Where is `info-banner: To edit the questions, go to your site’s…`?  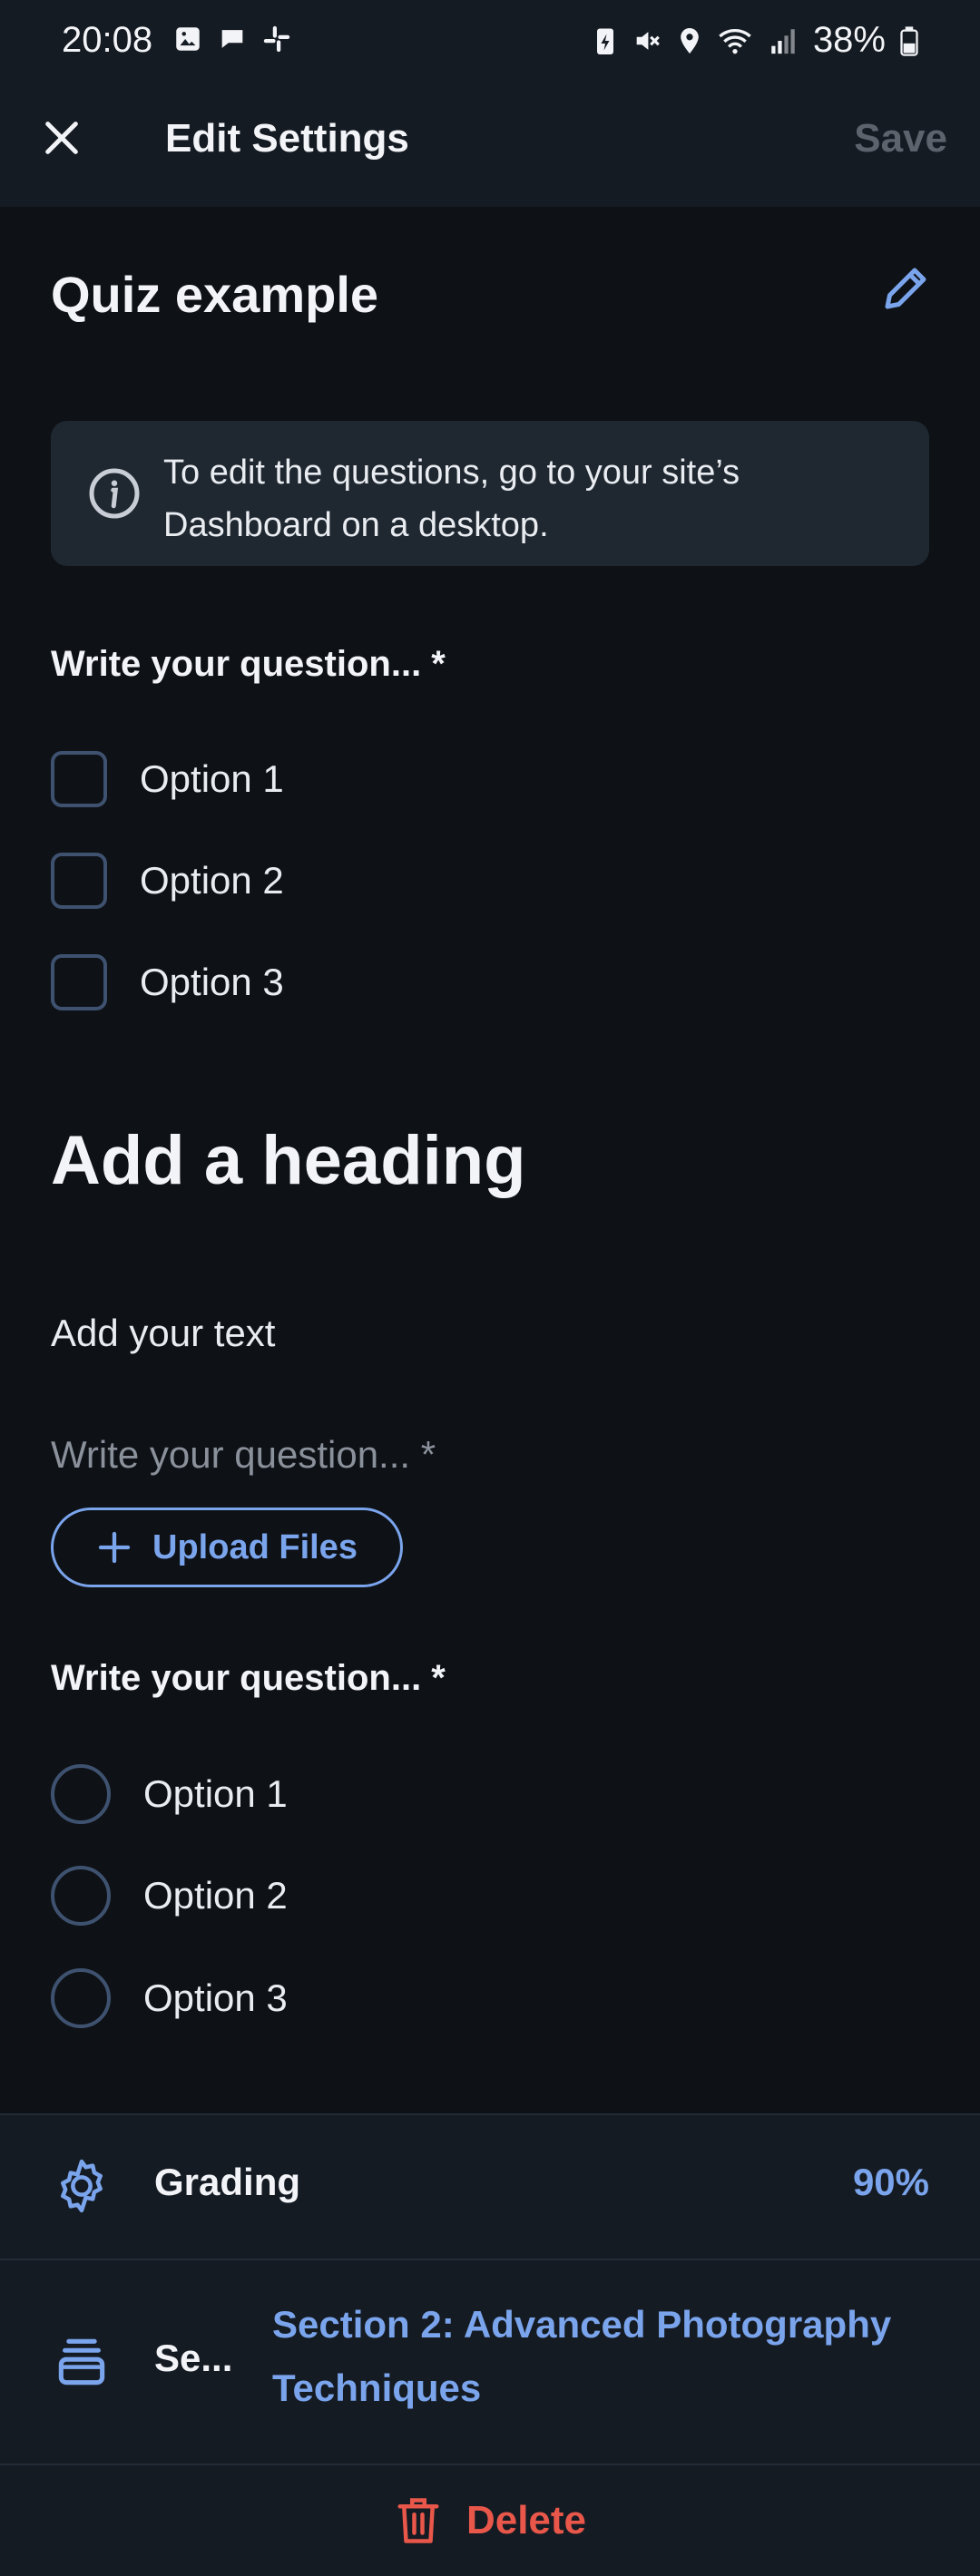 info-banner: To edit the questions, go to your site’s… is located at coordinates (490, 493).